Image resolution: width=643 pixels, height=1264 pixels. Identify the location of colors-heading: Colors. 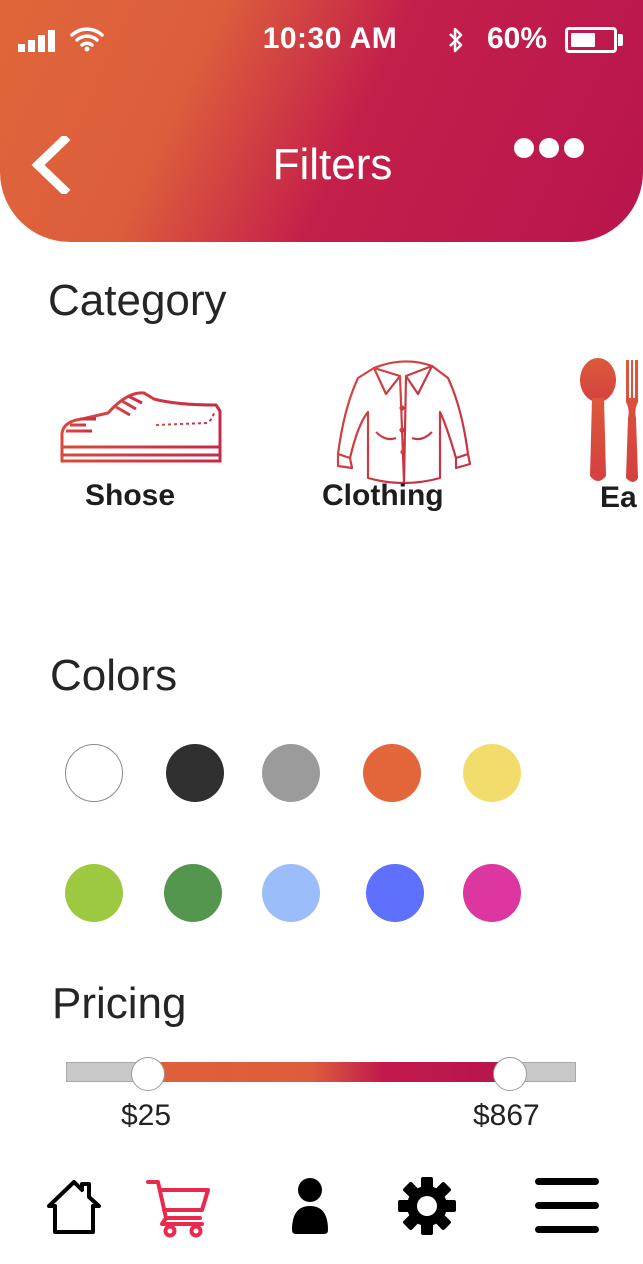
(114, 675).